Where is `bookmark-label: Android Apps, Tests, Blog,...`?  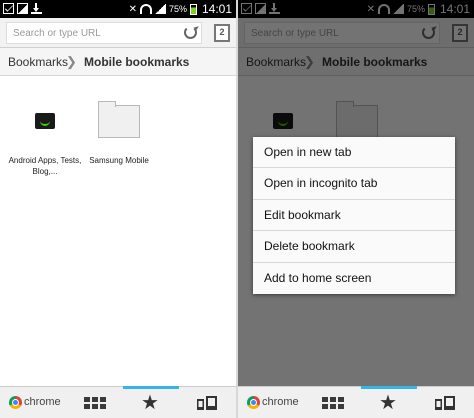
bookmark-label: Android Apps, Tests, Blog,... is located at coordinates (45, 166).